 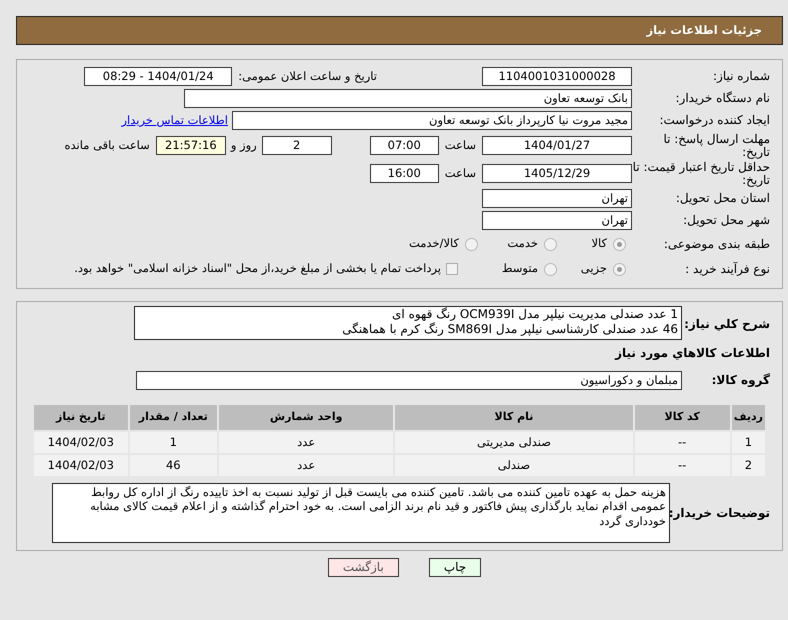 What do you see at coordinates (741, 76) in the screenshot?
I see `field-label: شماره نیاز:` at bounding box center [741, 76].